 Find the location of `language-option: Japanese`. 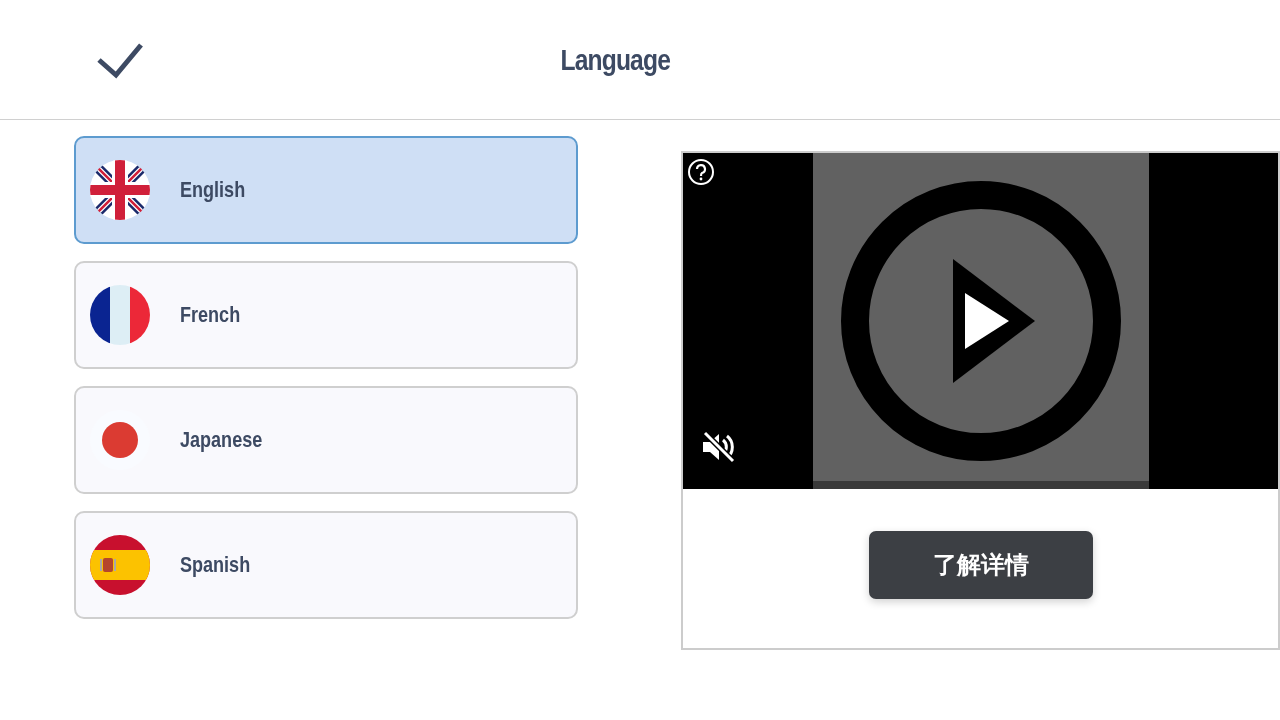

language-option: Japanese is located at coordinates (326, 440).